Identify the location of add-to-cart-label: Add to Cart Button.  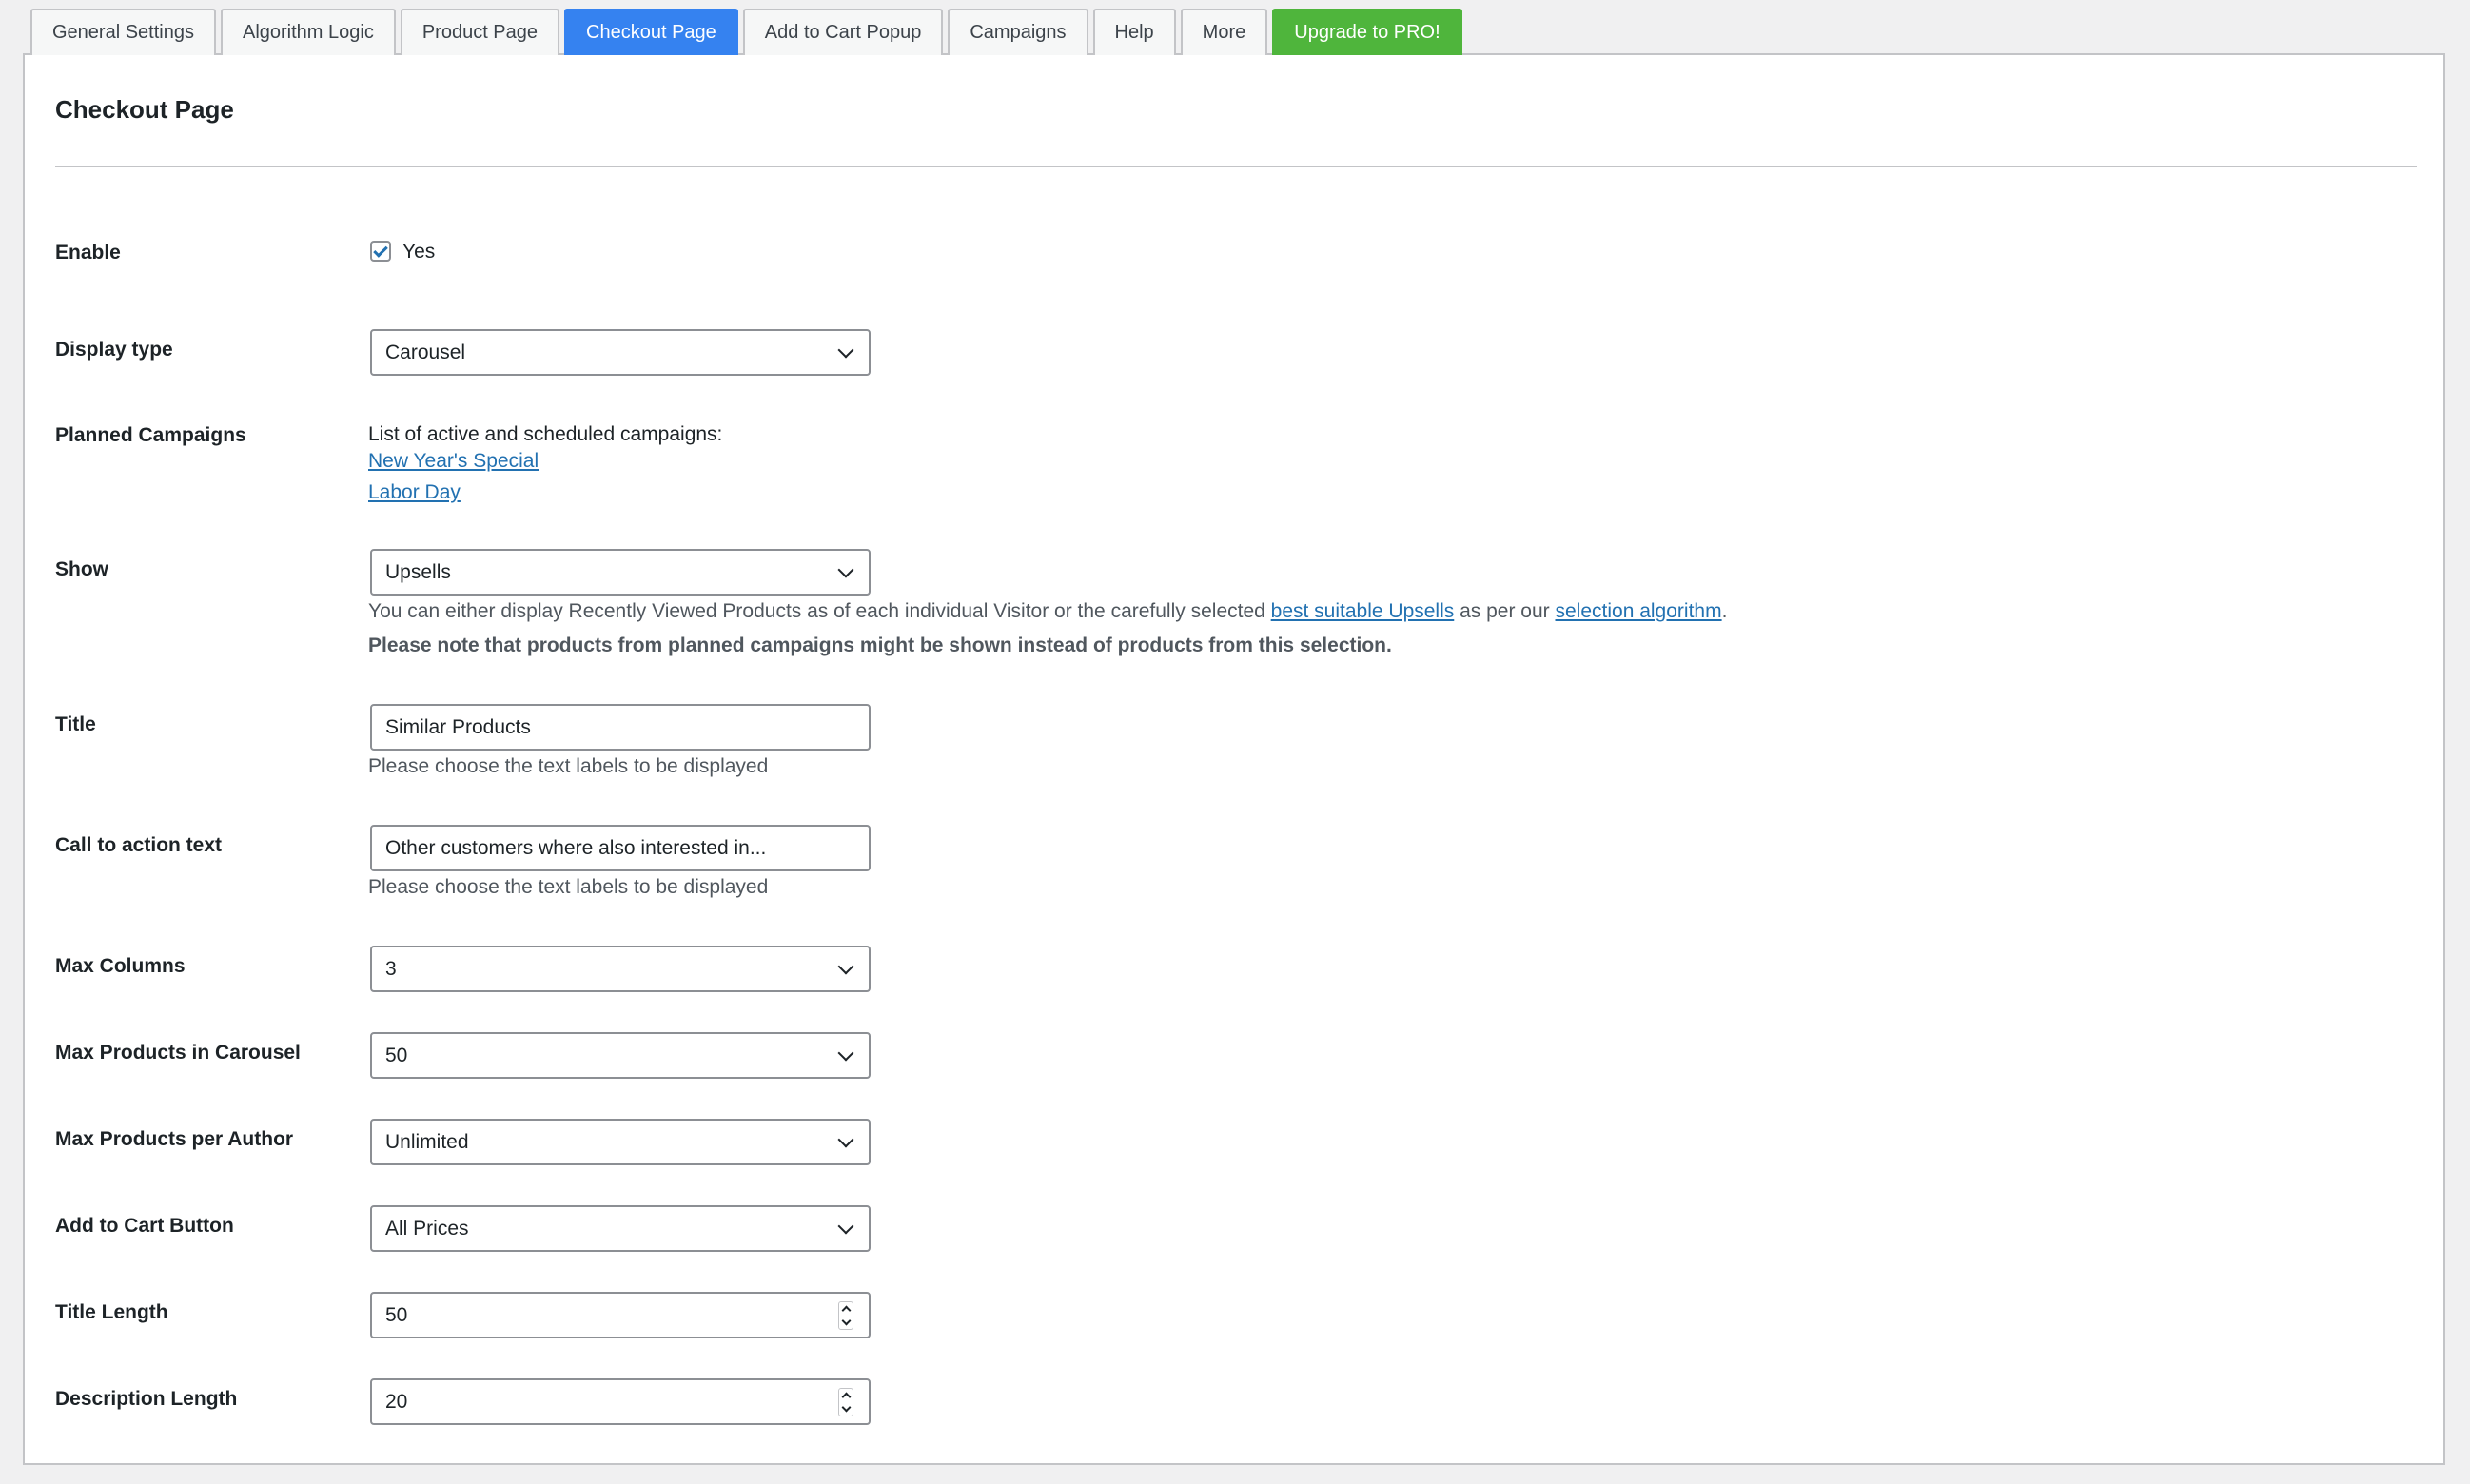
(144, 1226).